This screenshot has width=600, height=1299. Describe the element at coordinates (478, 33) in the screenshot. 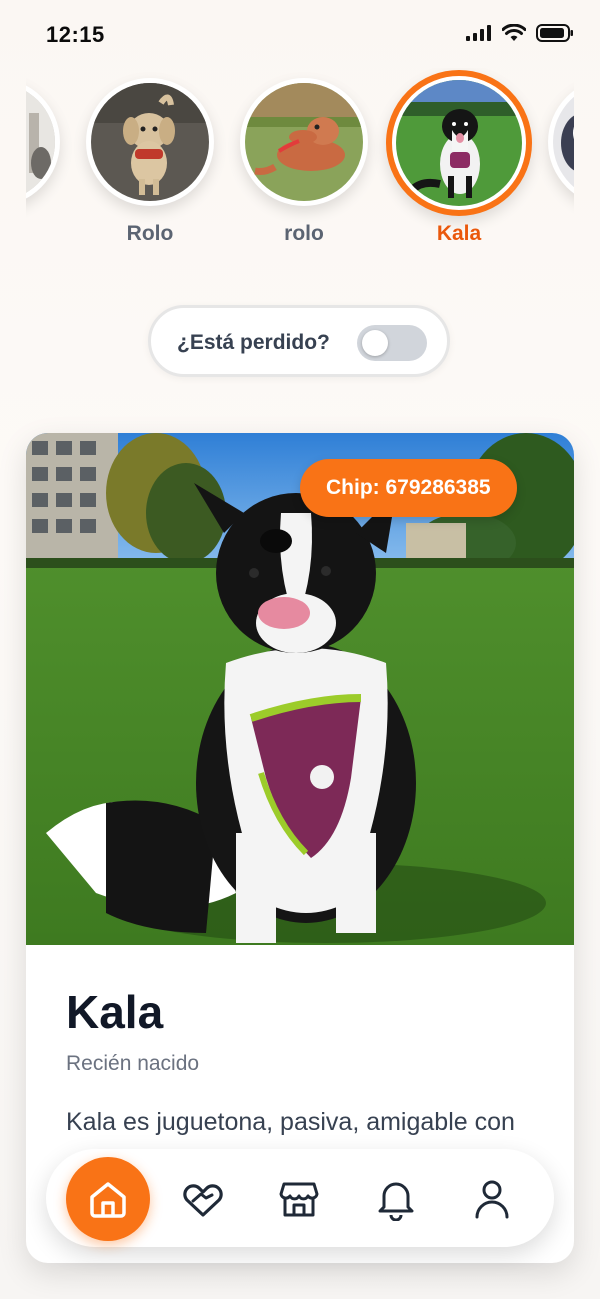

I see `signal-icon` at that location.